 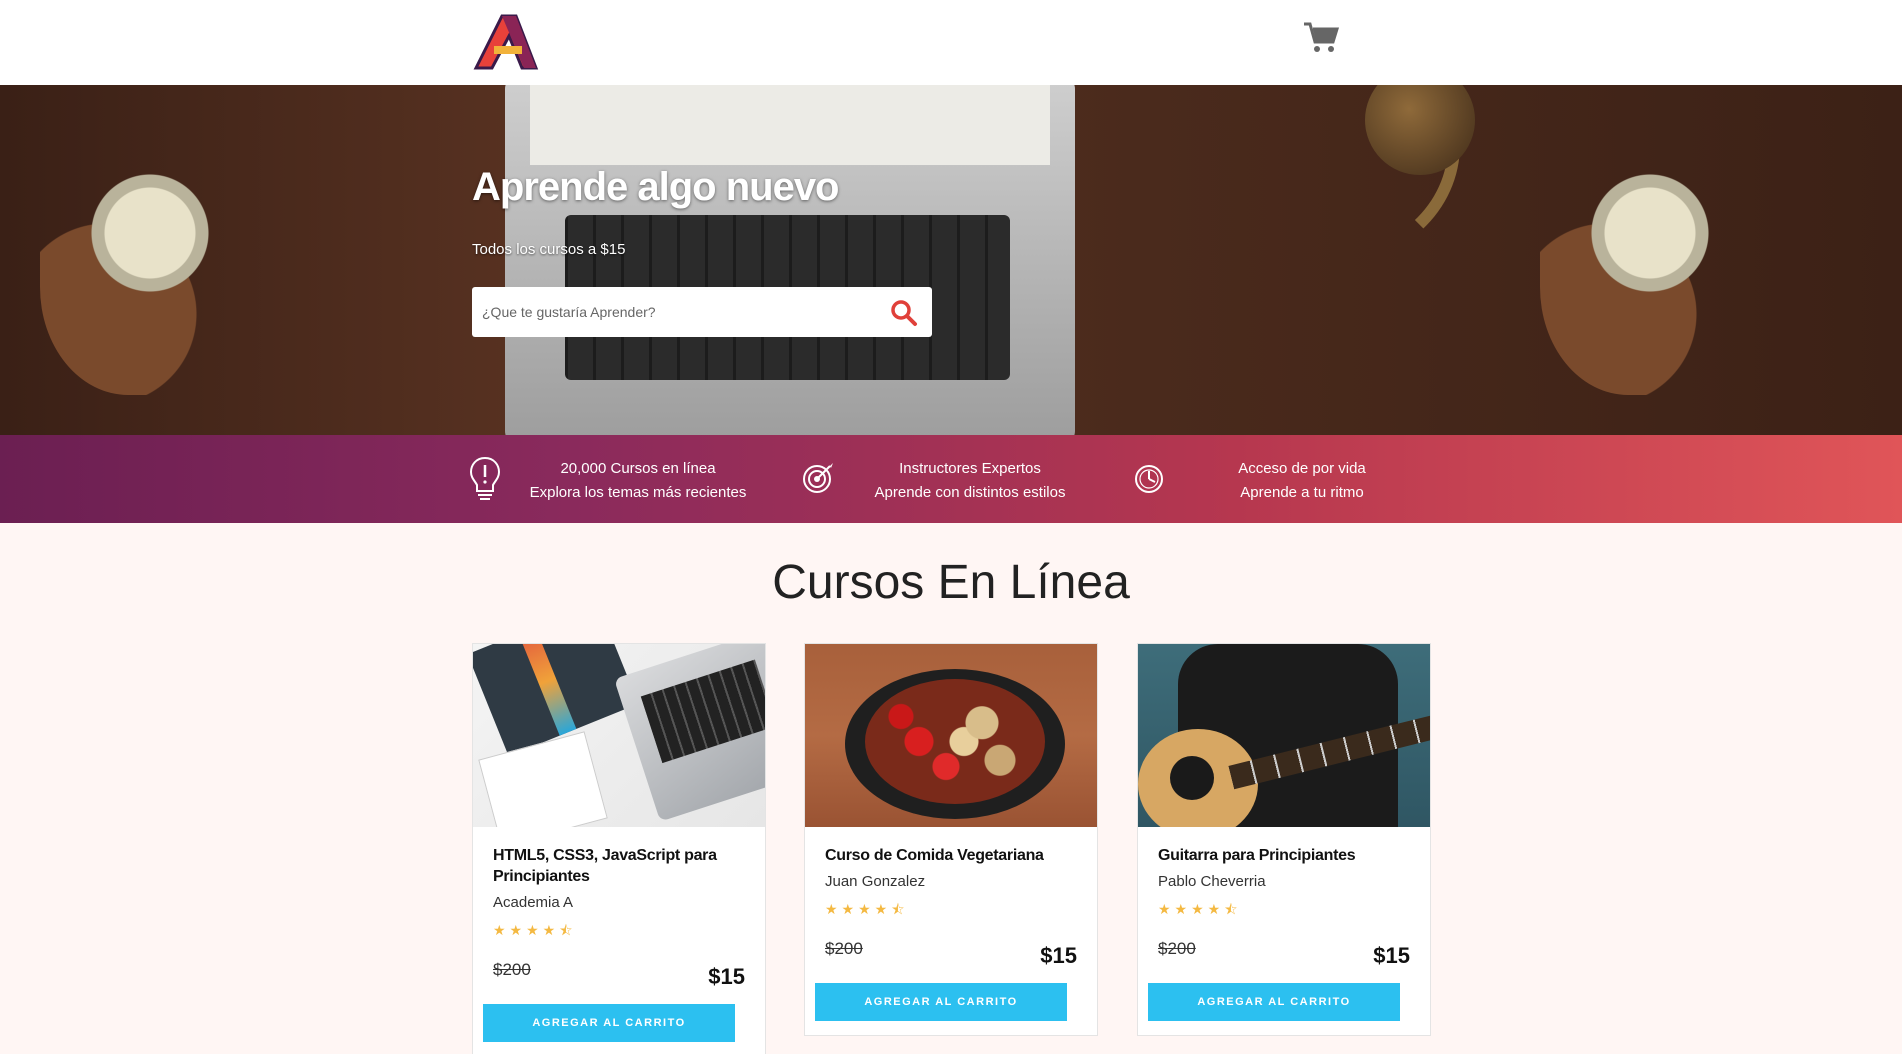 What do you see at coordinates (904, 313) in the screenshot?
I see `search-icon` at bounding box center [904, 313].